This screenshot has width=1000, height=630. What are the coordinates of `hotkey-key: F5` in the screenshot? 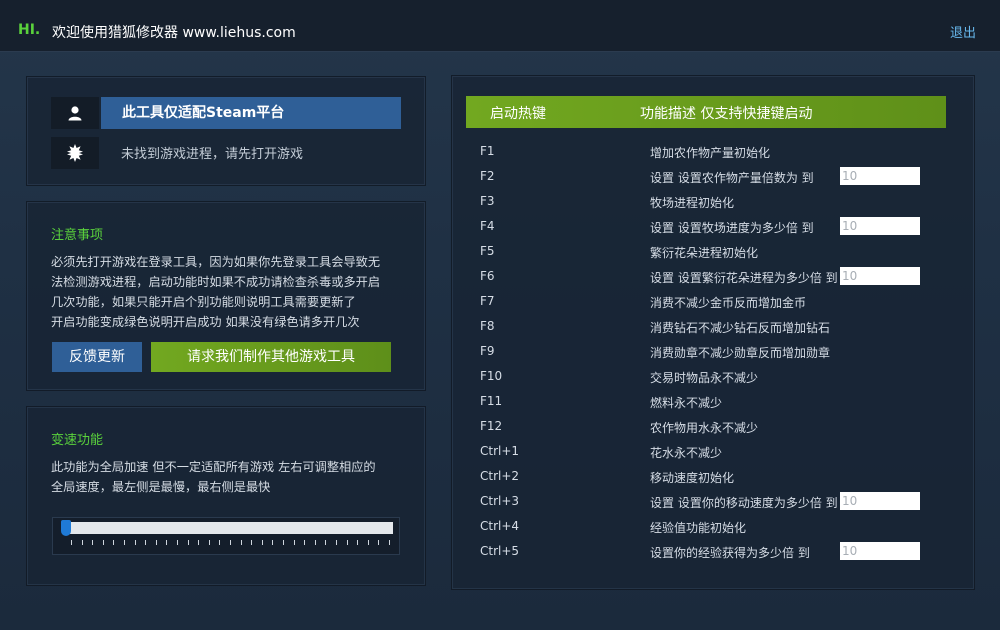 It's located at (487, 251).